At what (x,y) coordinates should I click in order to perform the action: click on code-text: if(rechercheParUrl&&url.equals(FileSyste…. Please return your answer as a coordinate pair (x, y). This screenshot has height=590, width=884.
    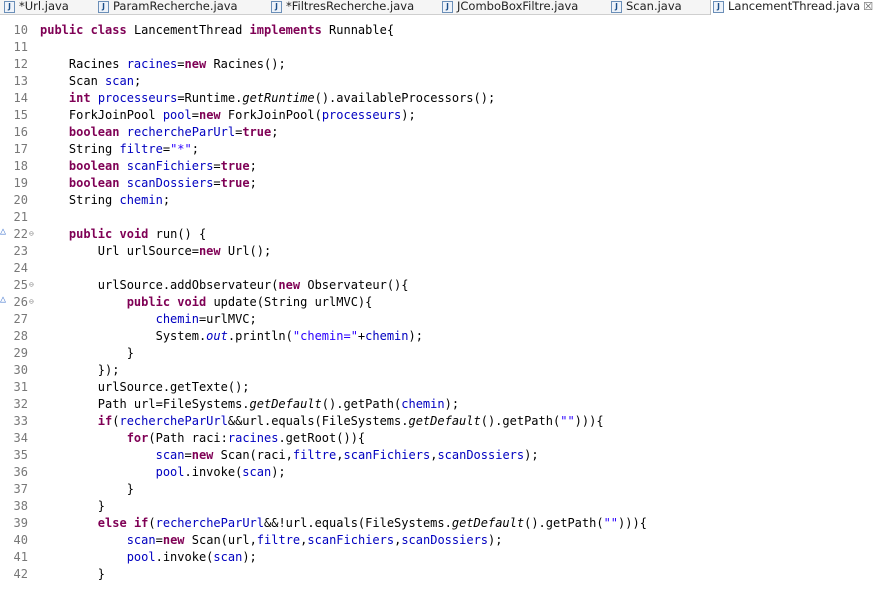
    Looking at the image, I should click on (322, 421).